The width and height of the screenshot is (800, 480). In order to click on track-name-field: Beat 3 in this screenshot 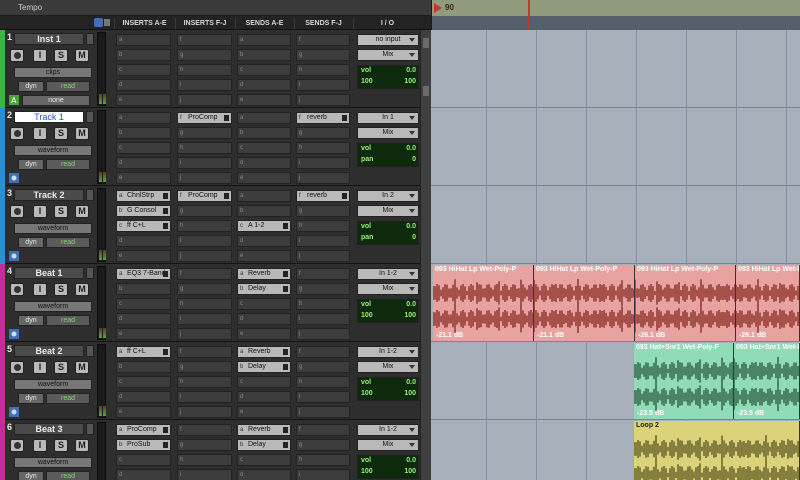, I will do `click(49, 429)`.